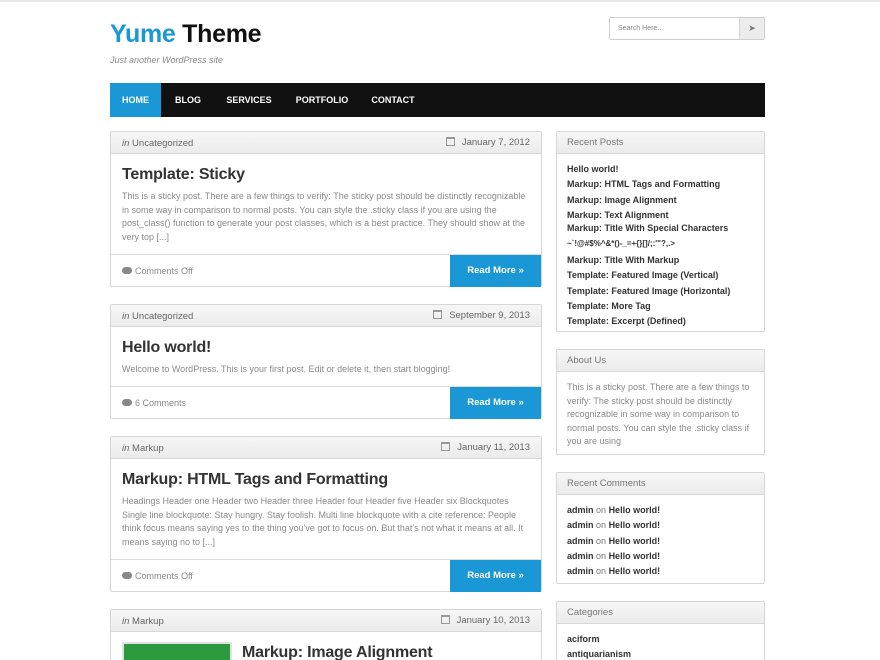  What do you see at coordinates (660, 143) in the screenshot?
I see `widget-title: Recent Posts` at bounding box center [660, 143].